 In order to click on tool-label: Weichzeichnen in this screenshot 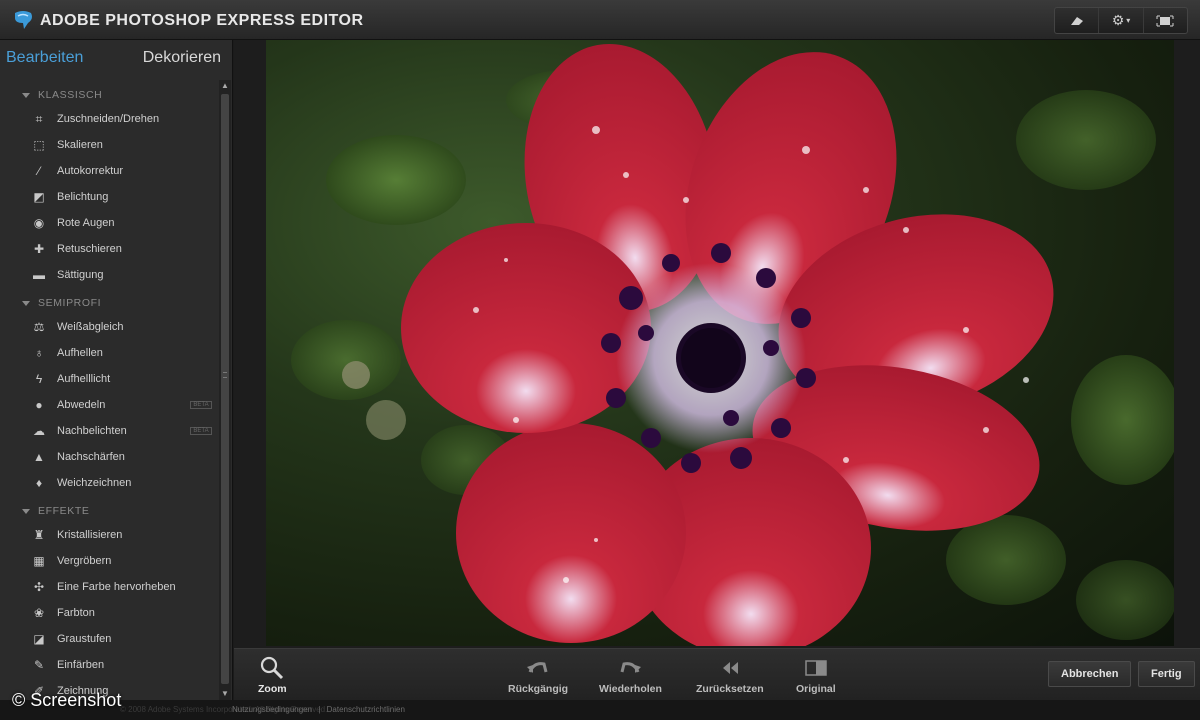, I will do `click(94, 483)`.